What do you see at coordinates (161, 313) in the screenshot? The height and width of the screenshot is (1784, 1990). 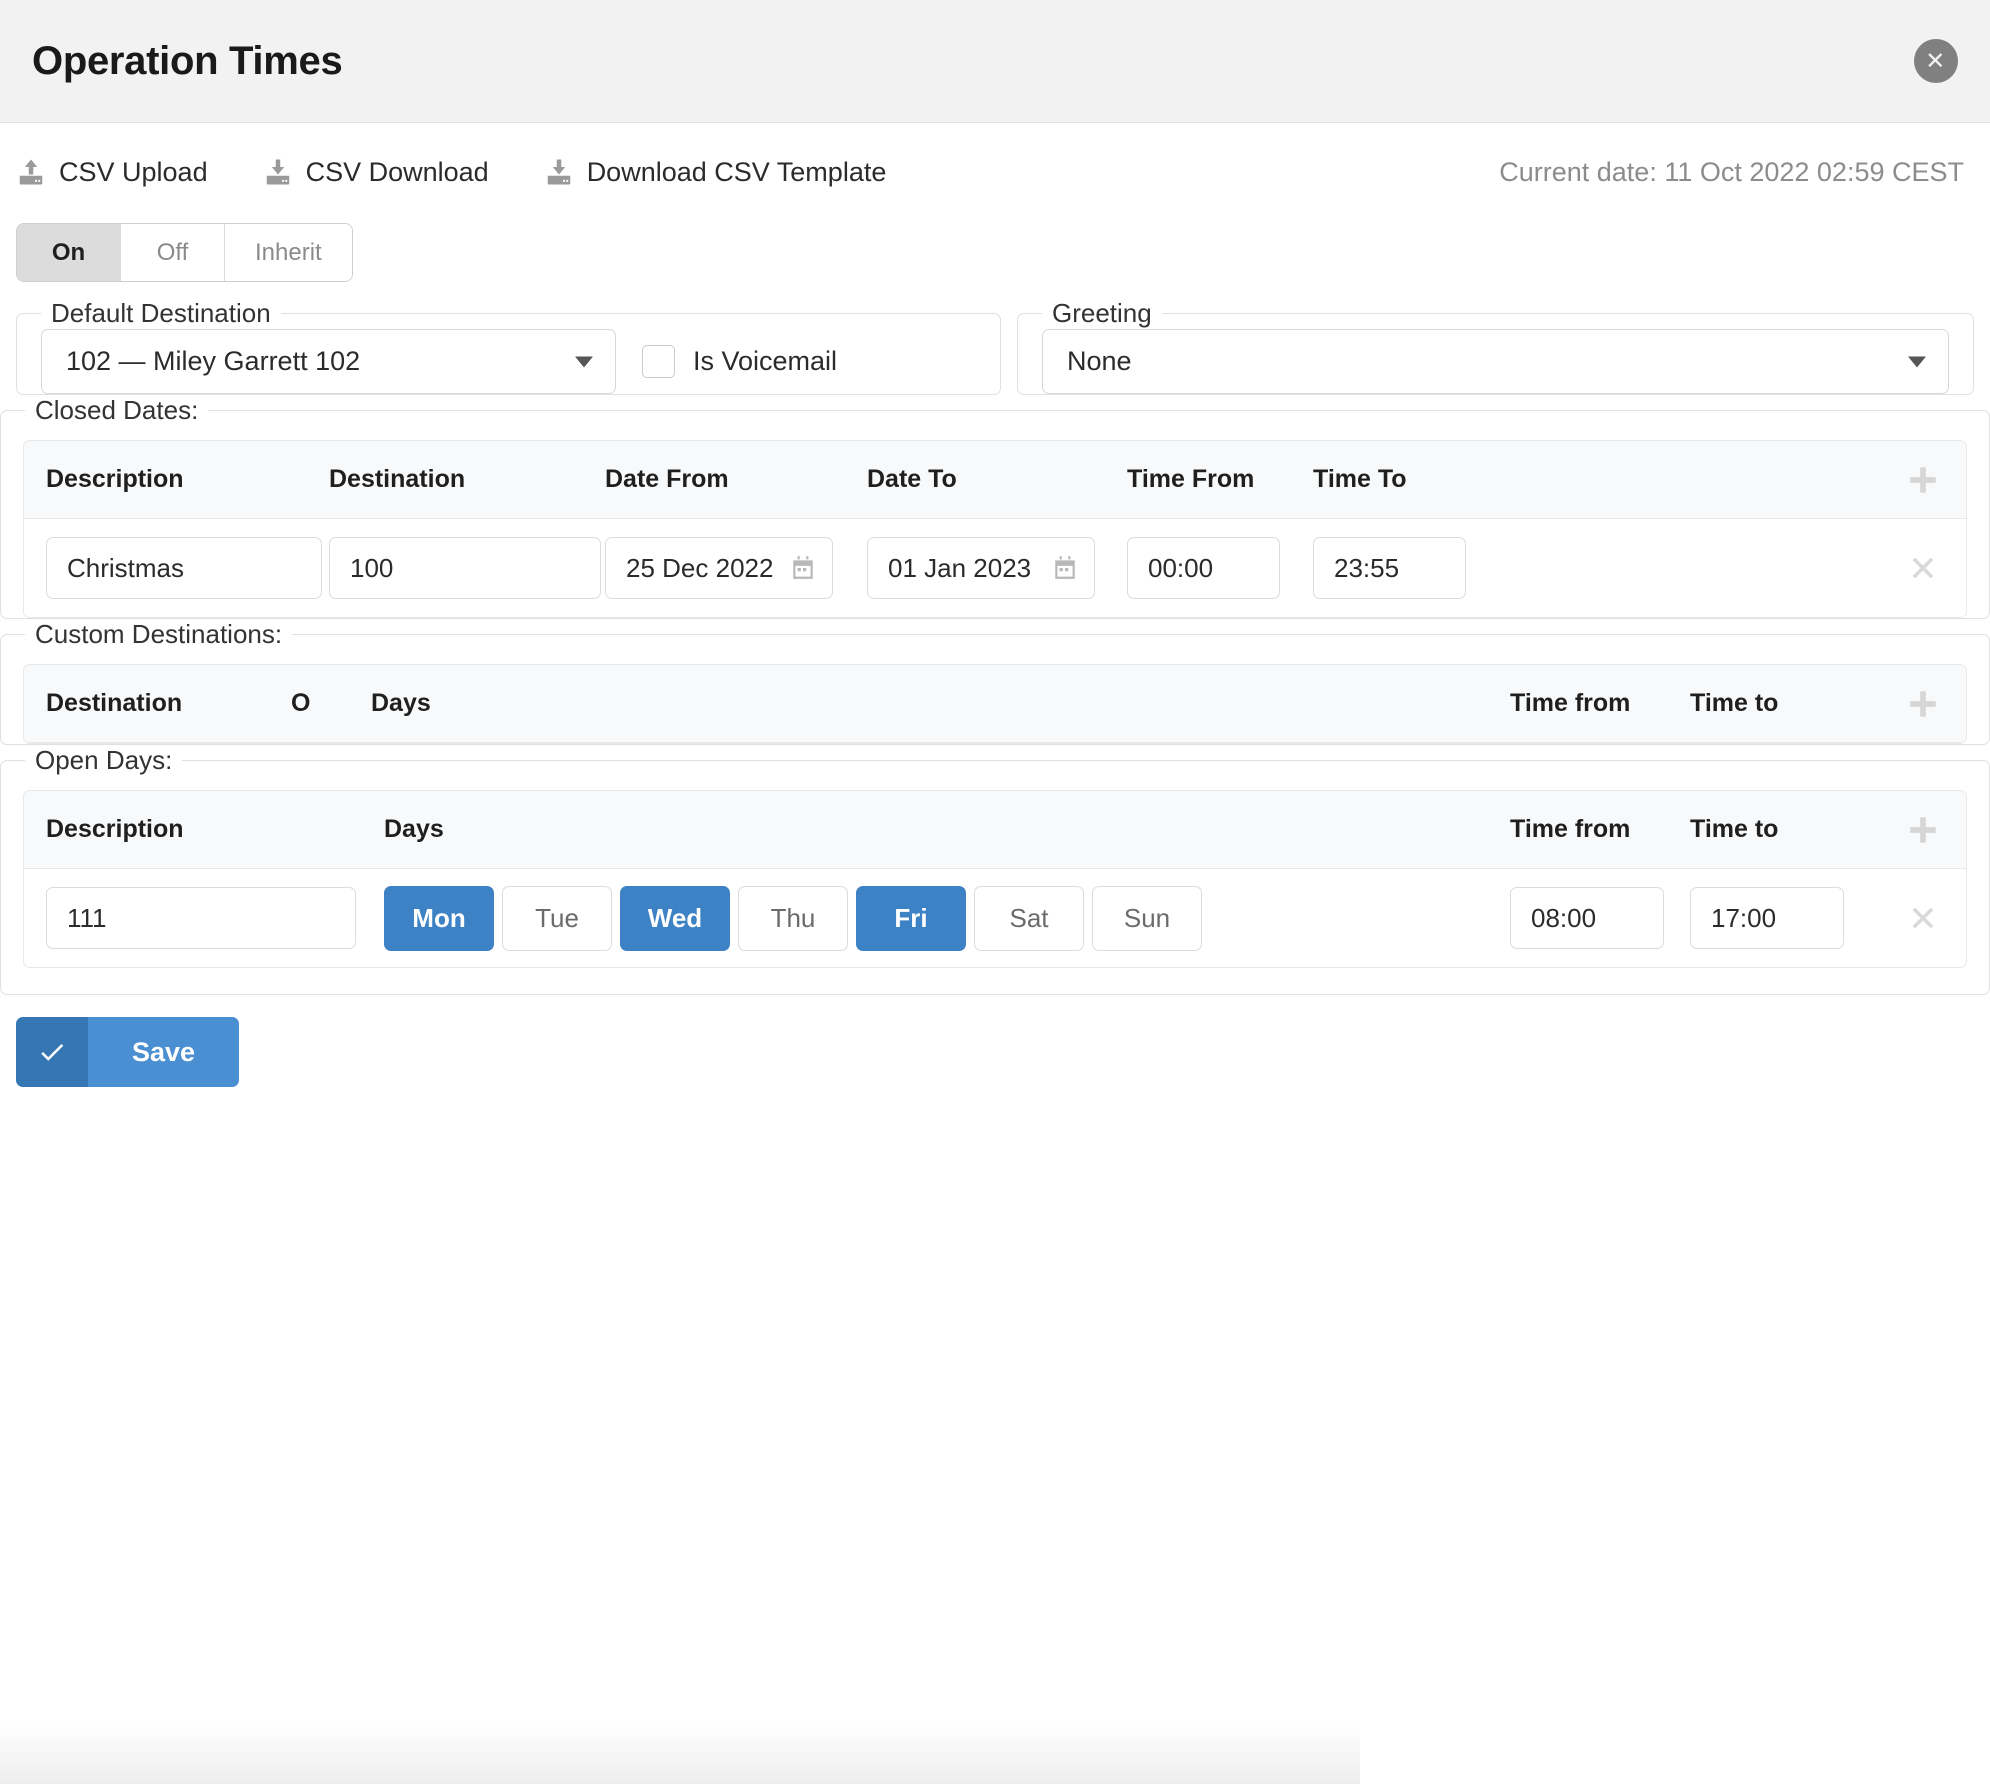 I see `default-destination-legend: Default Destination` at bounding box center [161, 313].